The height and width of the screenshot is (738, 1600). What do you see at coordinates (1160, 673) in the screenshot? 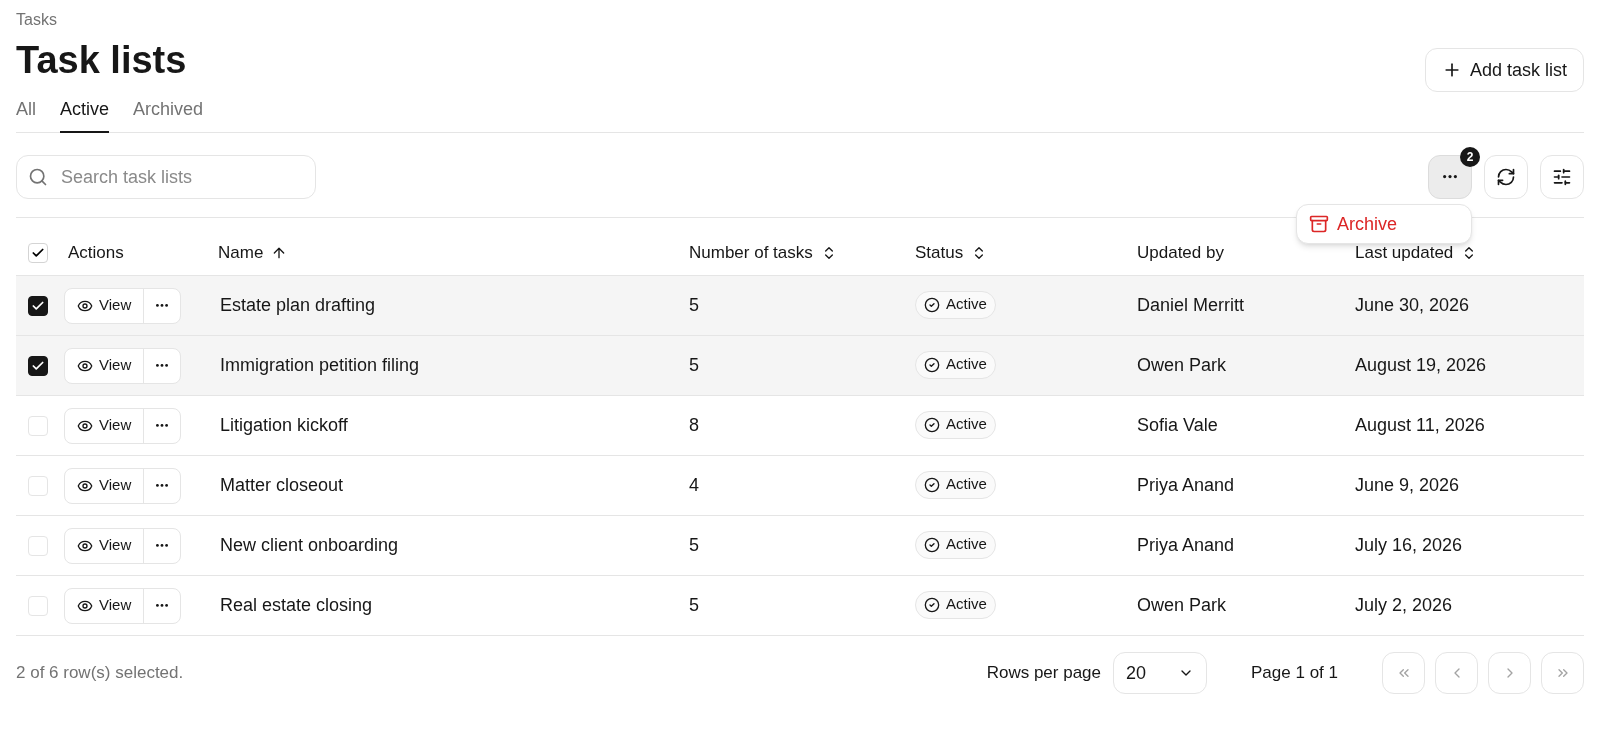
I see `rows-per-page-select: 20` at bounding box center [1160, 673].